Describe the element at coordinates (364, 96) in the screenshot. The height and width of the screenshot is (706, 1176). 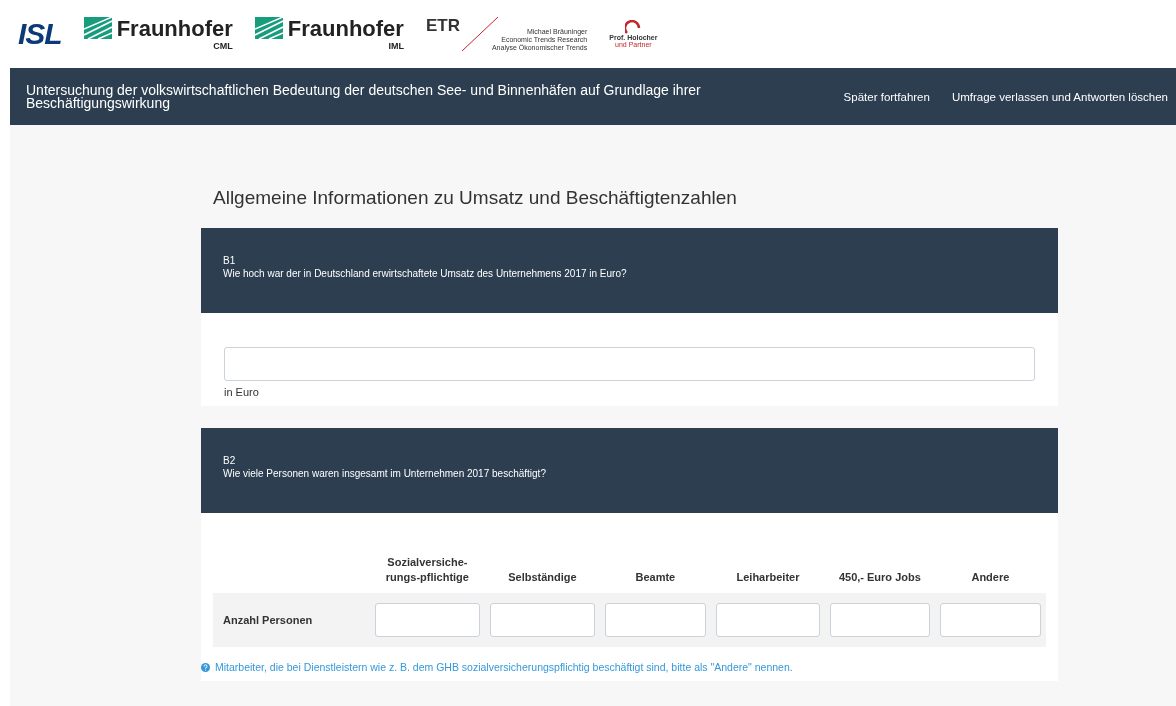
I see `survey-title: Untersuchung der volkswirtschaftlichen Bedeutung der deutschen See- und Binnenhäfen auf Grundlage ihrer Beschäftigungswirkung` at that location.